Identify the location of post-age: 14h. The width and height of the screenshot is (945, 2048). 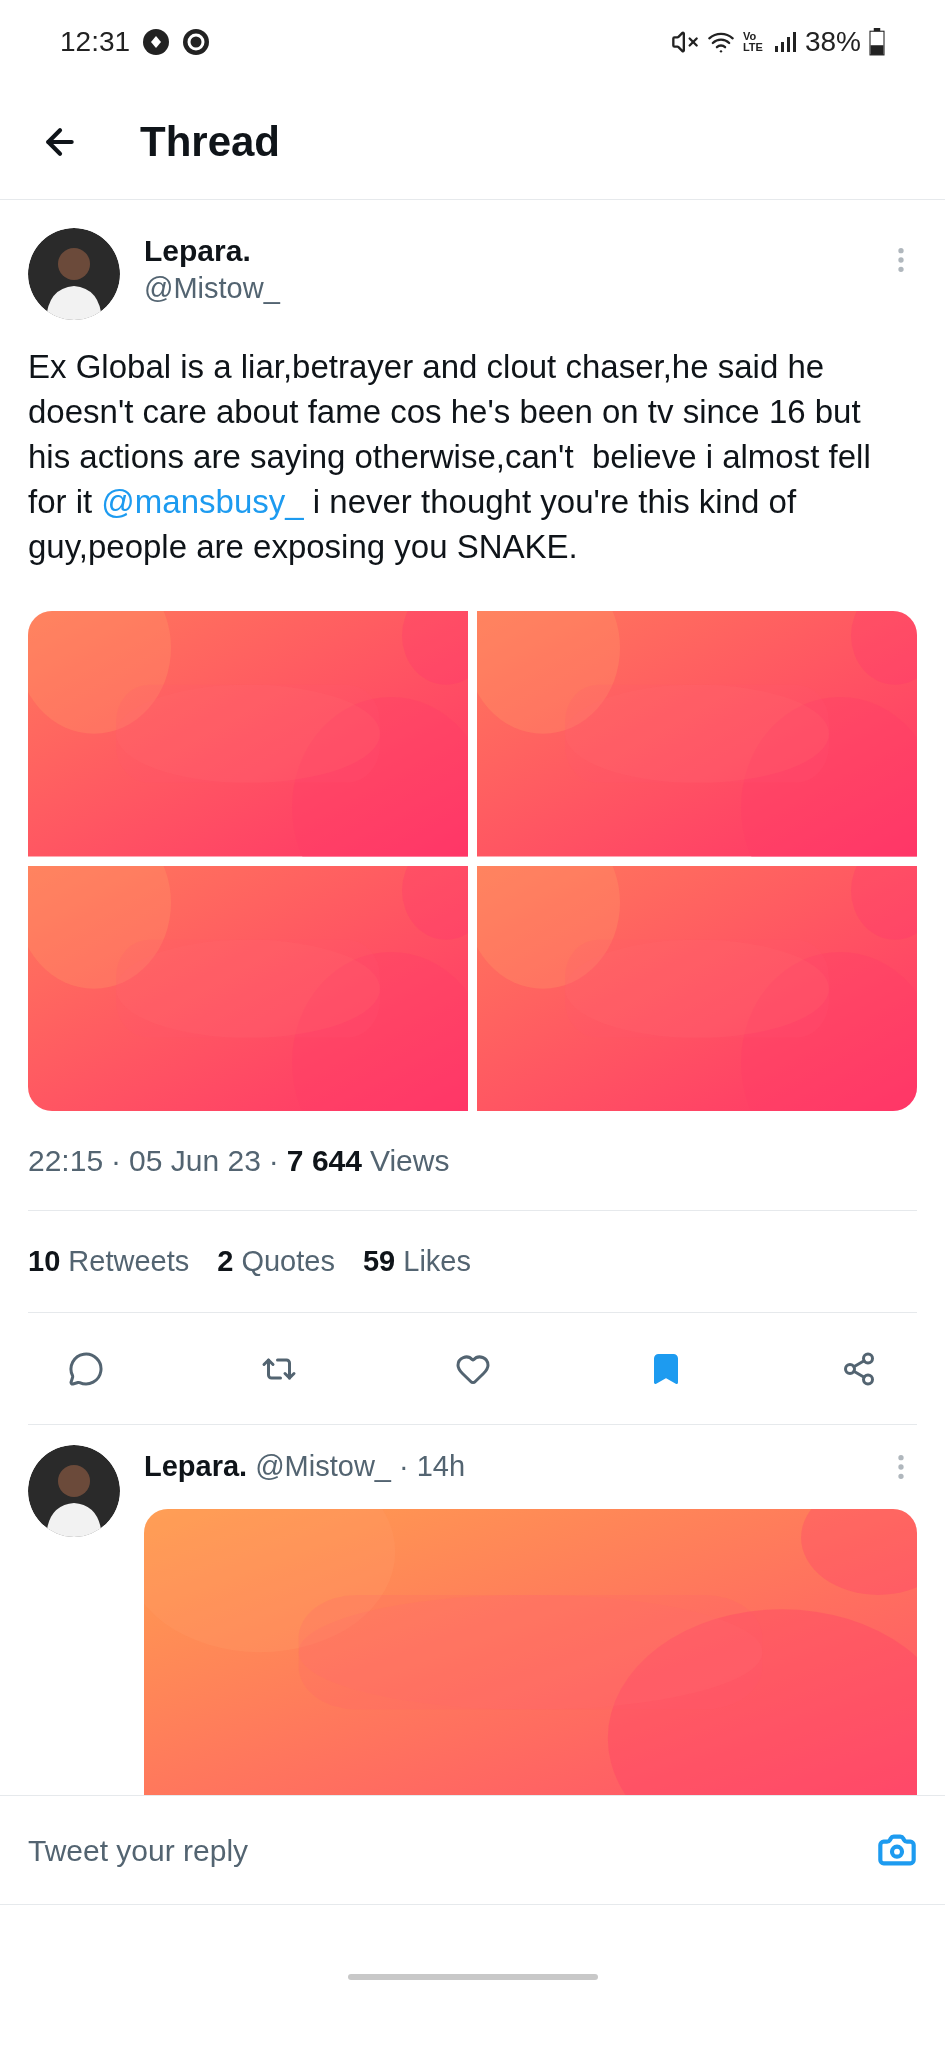
(441, 1466).